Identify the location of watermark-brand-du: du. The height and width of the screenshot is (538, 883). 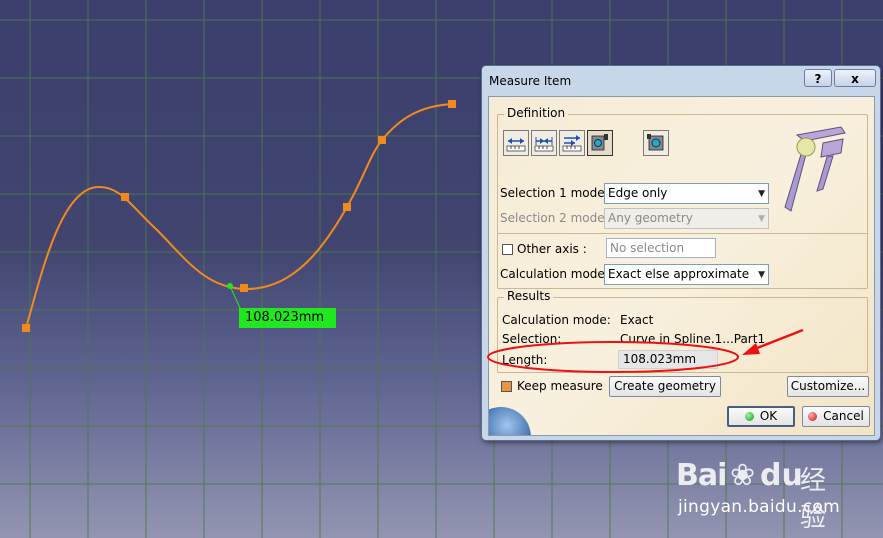
(781, 475).